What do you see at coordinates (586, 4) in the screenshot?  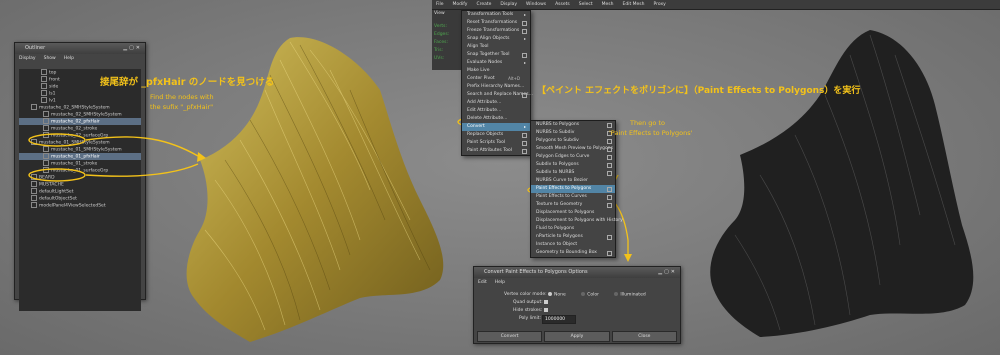 I see `menubar-select: Select` at bounding box center [586, 4].